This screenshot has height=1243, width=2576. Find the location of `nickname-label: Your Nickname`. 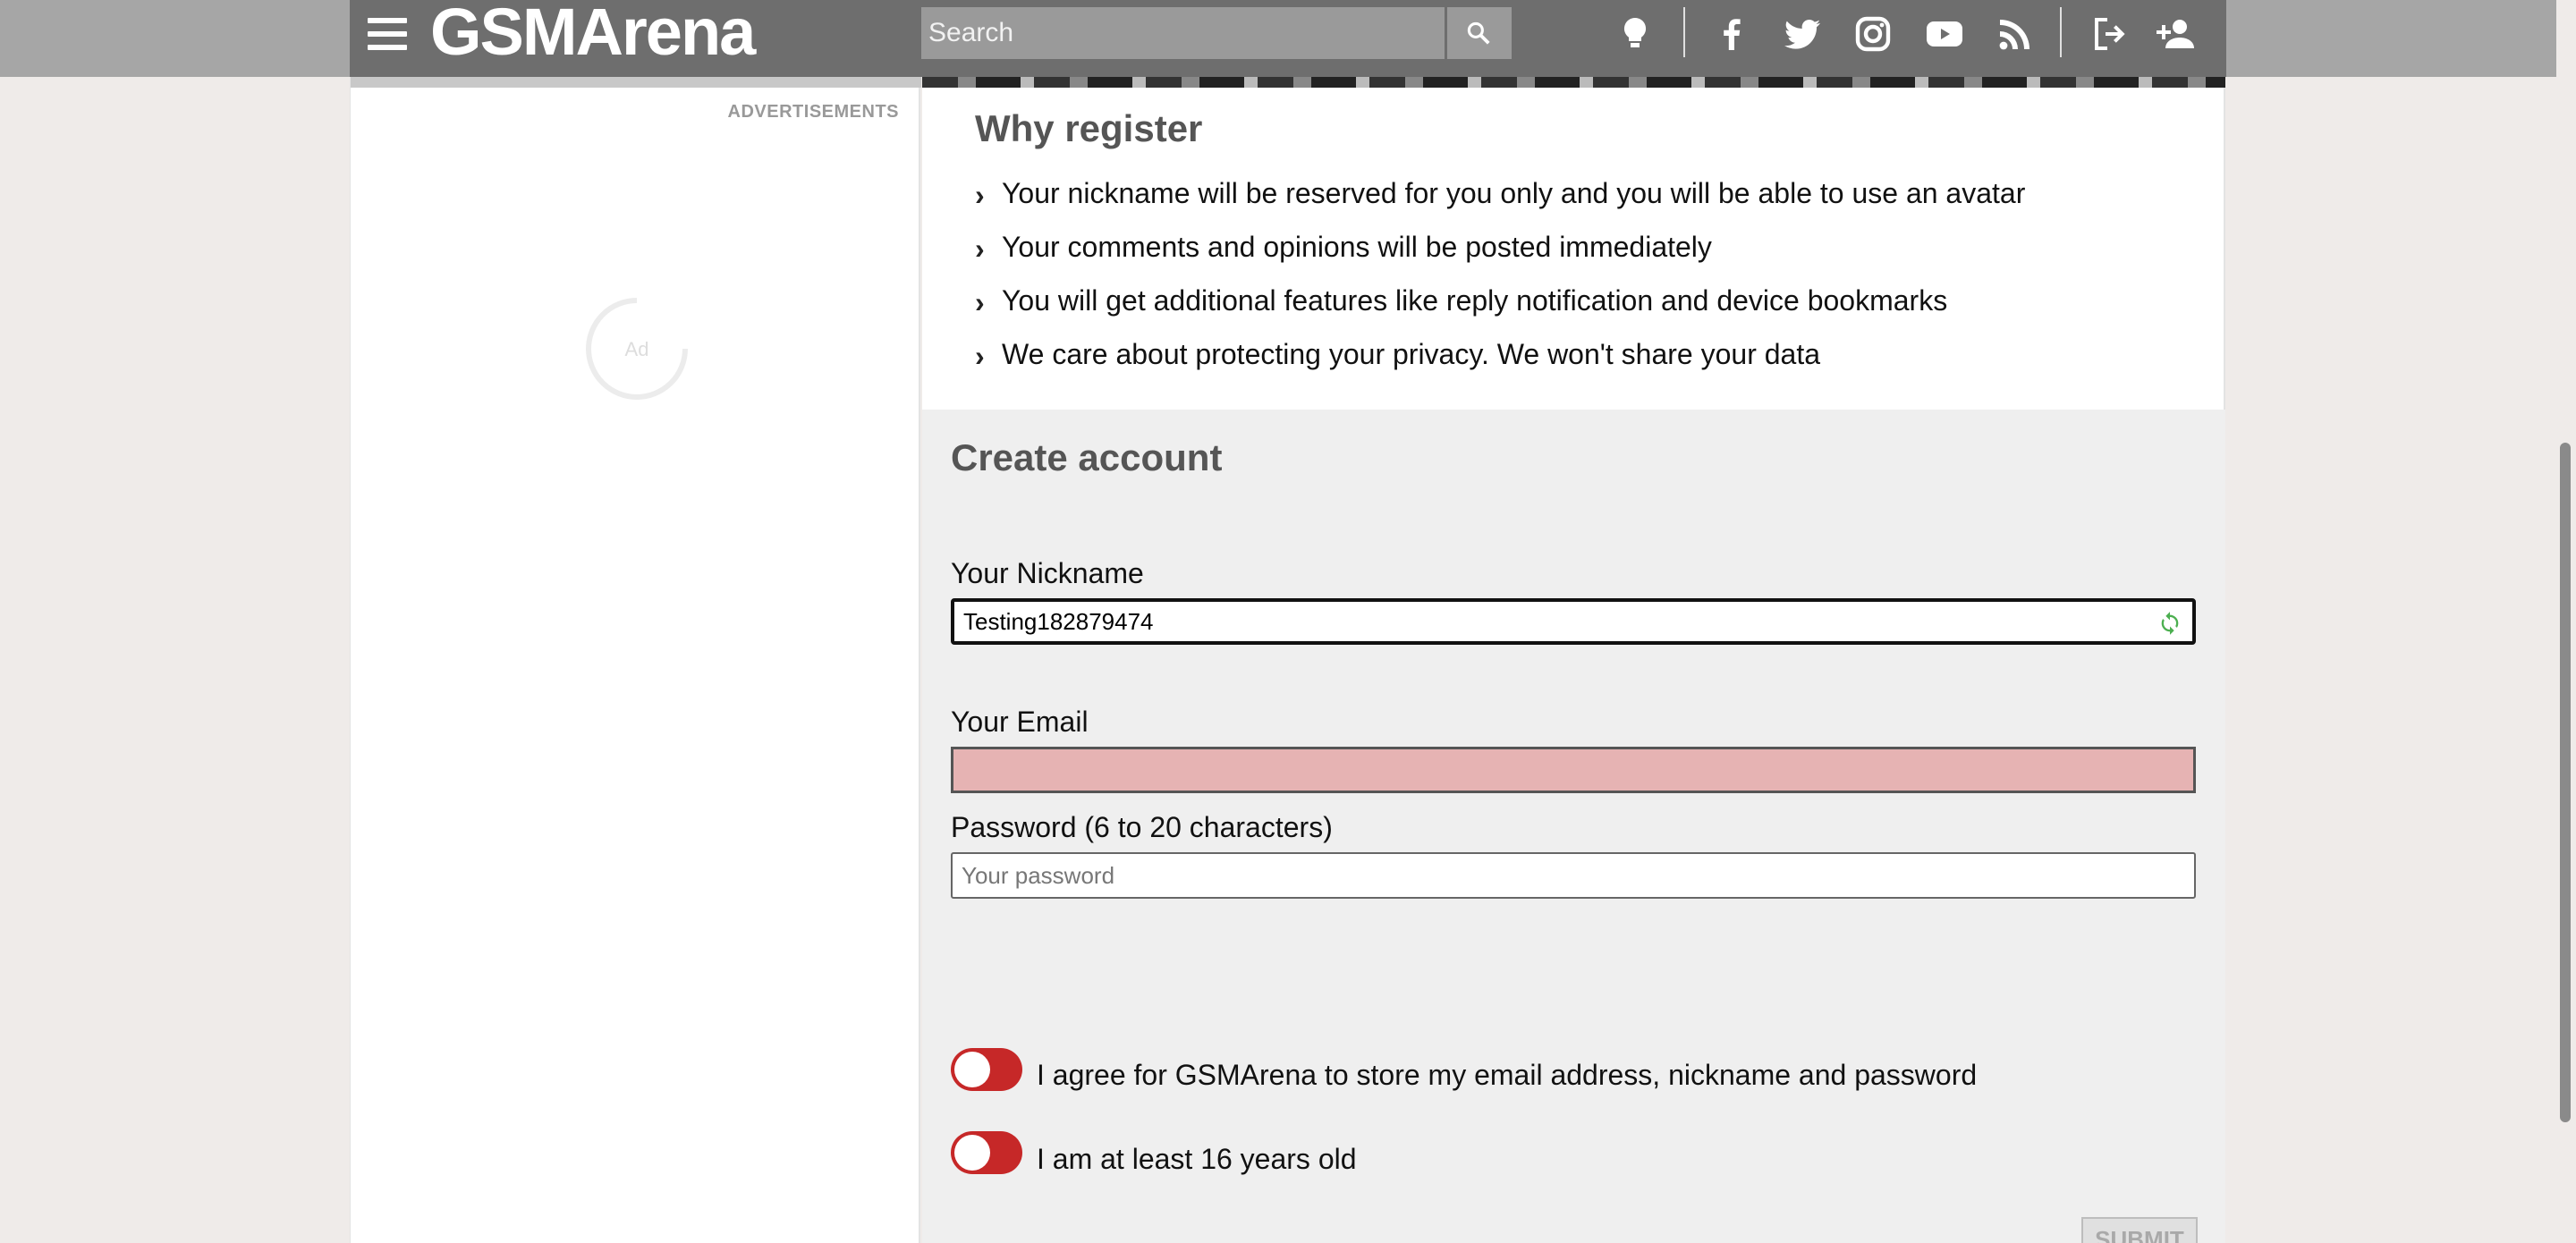

nickname-label: Your Nickname is located at coordinates (1047, 573).